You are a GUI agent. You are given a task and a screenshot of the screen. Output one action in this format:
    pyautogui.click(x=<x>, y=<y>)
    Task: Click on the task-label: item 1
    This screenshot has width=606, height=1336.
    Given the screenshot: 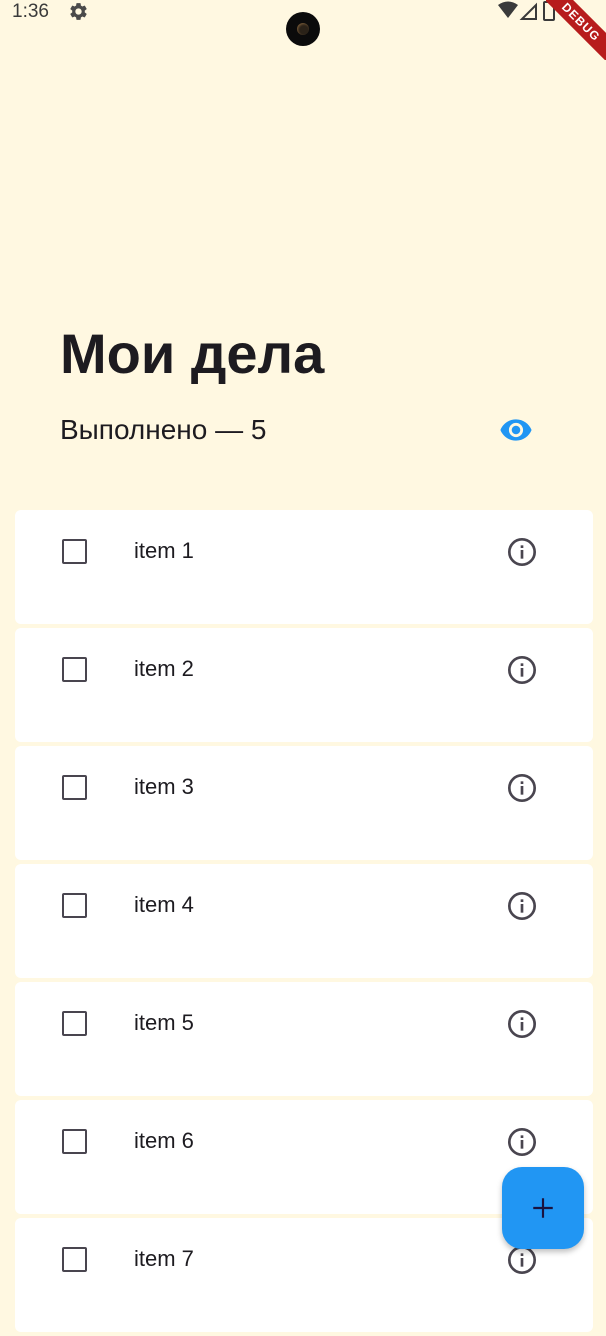 What is the action you would take?
    pyautogui.click(x=164, y=550)
    